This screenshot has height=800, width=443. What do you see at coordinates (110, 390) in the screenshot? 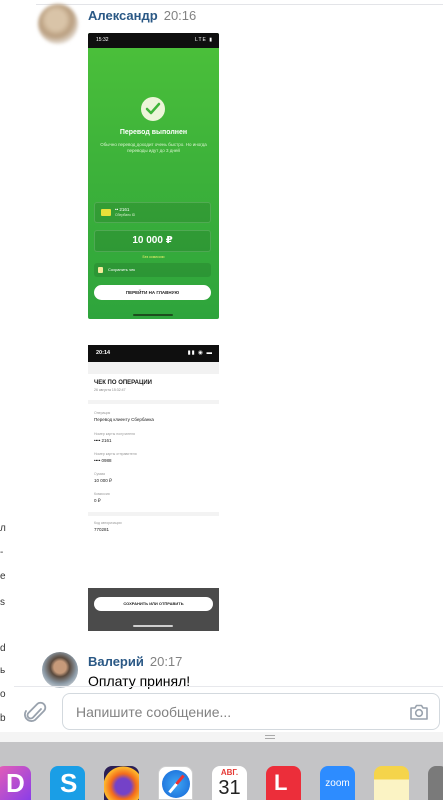
I see `receipt-date: 26 августа 15:32:47` at bounding box center [110, 390].